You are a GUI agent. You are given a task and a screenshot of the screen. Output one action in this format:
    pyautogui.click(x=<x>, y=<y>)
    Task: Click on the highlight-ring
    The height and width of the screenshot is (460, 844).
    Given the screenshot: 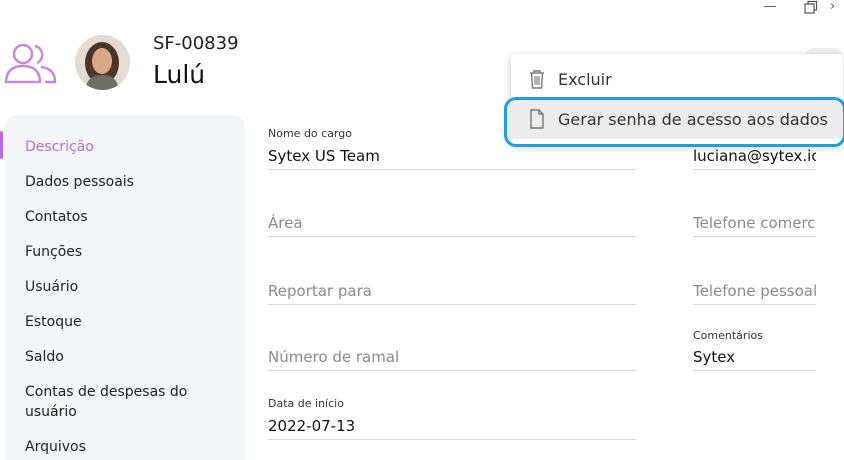 What is the action you would take?
    pyautogui.click(x=674, y=122)
    